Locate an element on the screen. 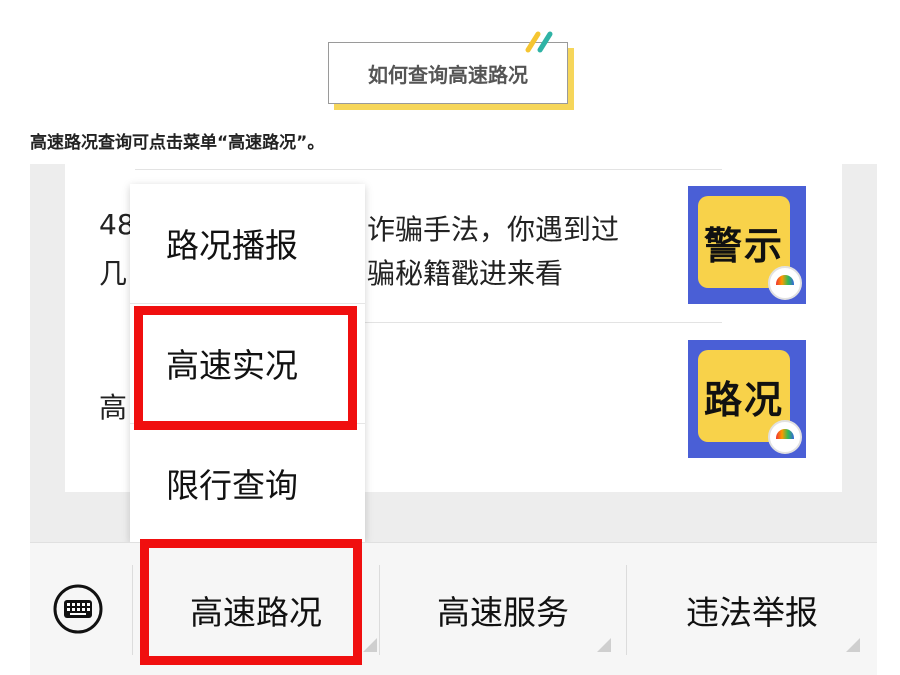 This screenshot has width=900, height=675. article-title: 诈骗手法，你遇到过 is located at coordinates (493, 229).